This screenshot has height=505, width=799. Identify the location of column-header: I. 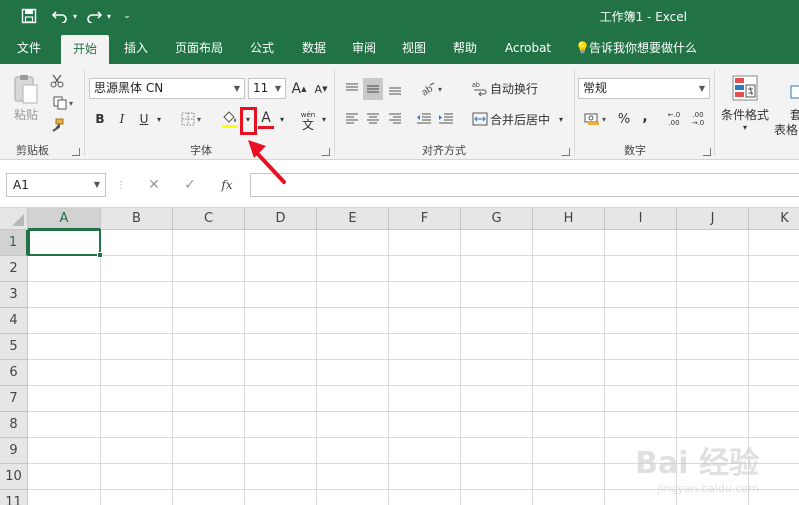
(641, 219).